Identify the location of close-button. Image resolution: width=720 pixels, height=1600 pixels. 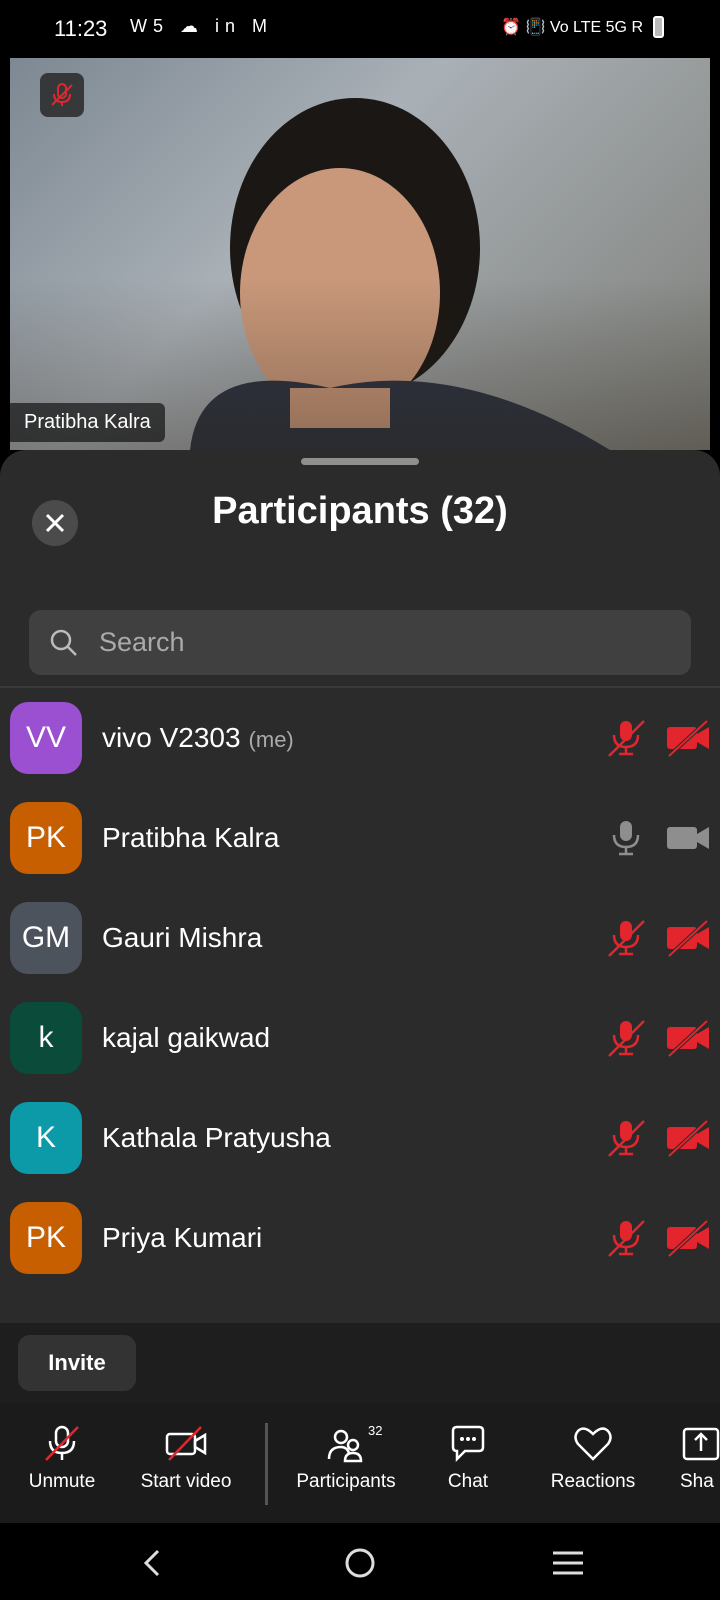
(55, 523).